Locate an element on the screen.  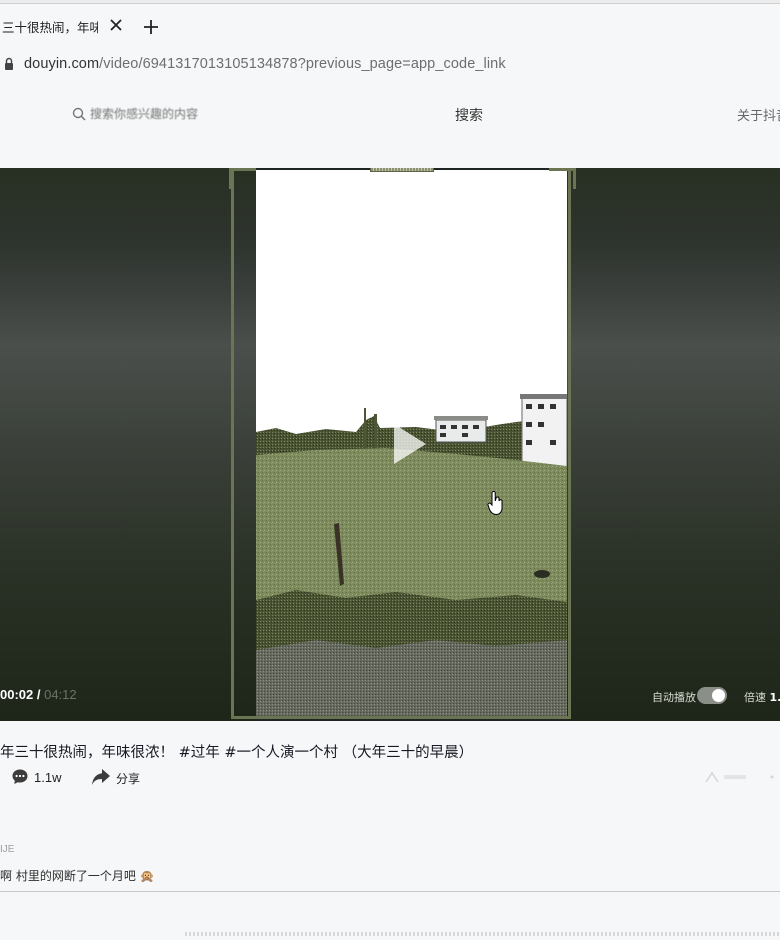
browser-tab: 三十很热闹，年味 is located at coordinates (67, 26).